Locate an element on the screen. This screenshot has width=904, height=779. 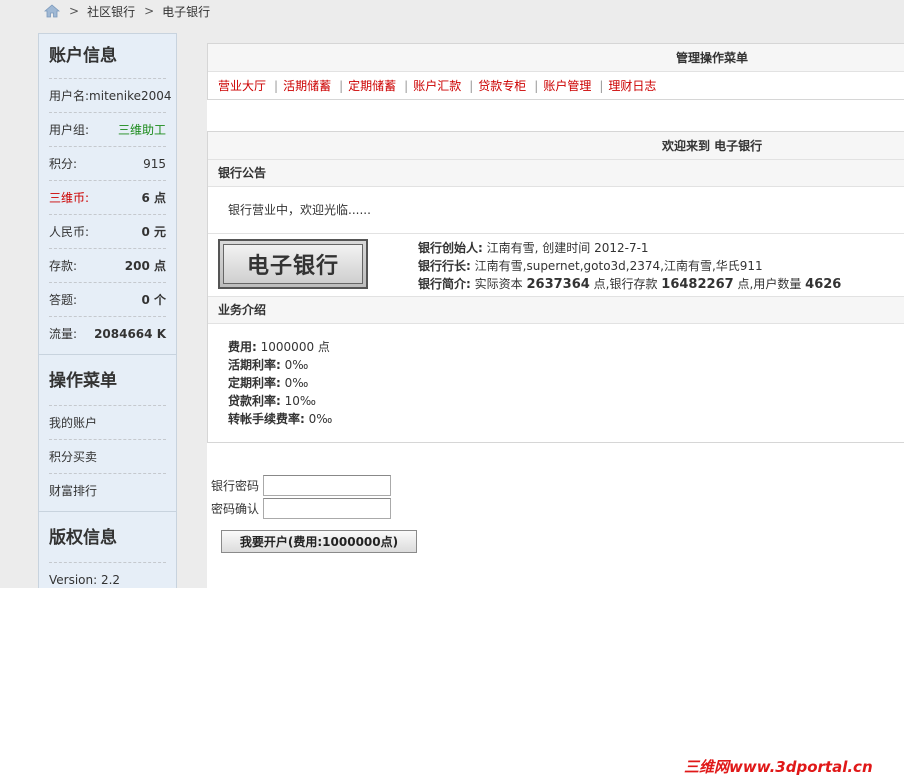
account-row-label: 人民币: is located at coordinates (69, 232).